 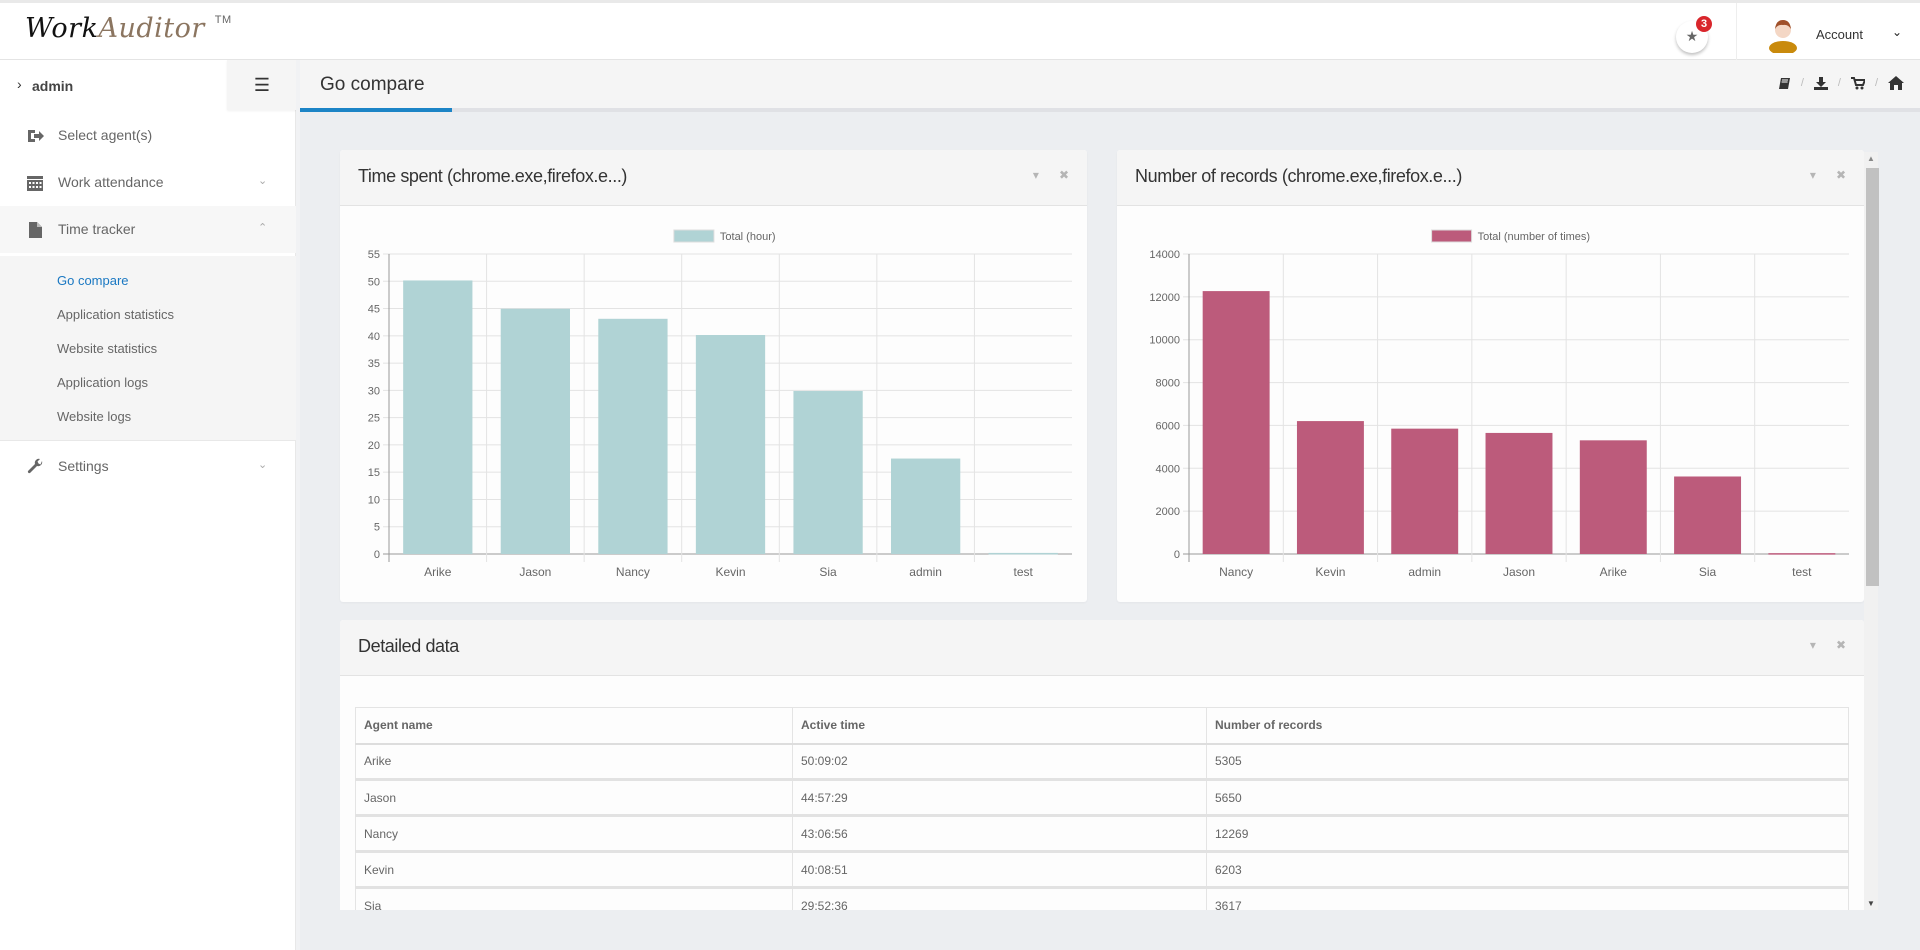 What do you see at coordinates (19, 84) in the screenshot?
I see `chevron-right-icon: ›` at bounding box center [19, 84].